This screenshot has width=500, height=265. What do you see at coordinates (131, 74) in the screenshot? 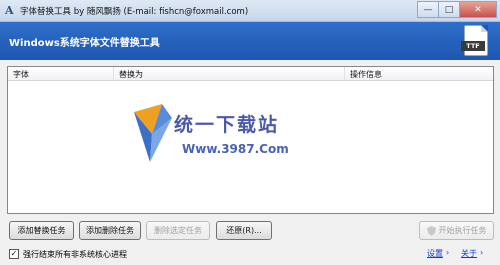
I see `column-replace-with: 替换为` at bounding box center [131, 74].